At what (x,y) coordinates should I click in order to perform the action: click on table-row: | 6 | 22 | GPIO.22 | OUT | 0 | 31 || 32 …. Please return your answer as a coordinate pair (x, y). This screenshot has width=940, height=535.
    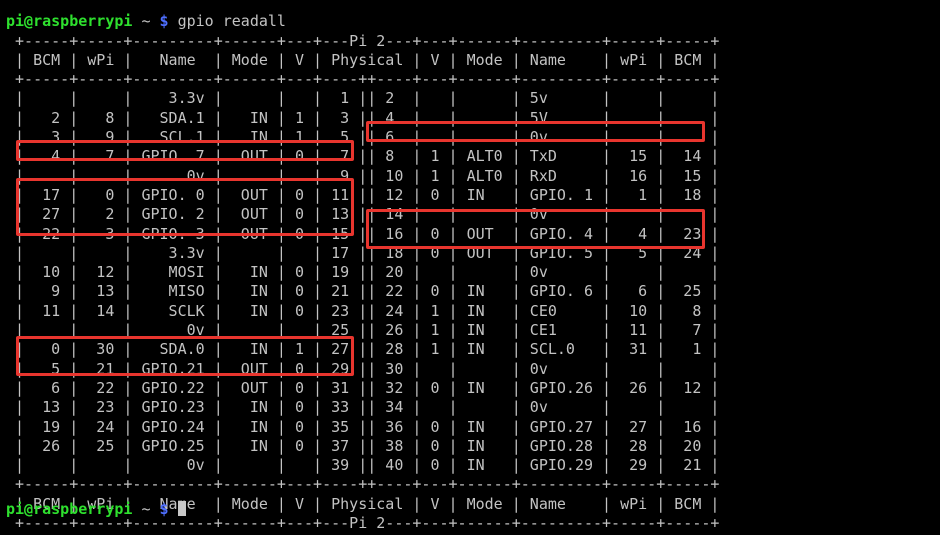
    Looking at the image, I should click on (363, 387).